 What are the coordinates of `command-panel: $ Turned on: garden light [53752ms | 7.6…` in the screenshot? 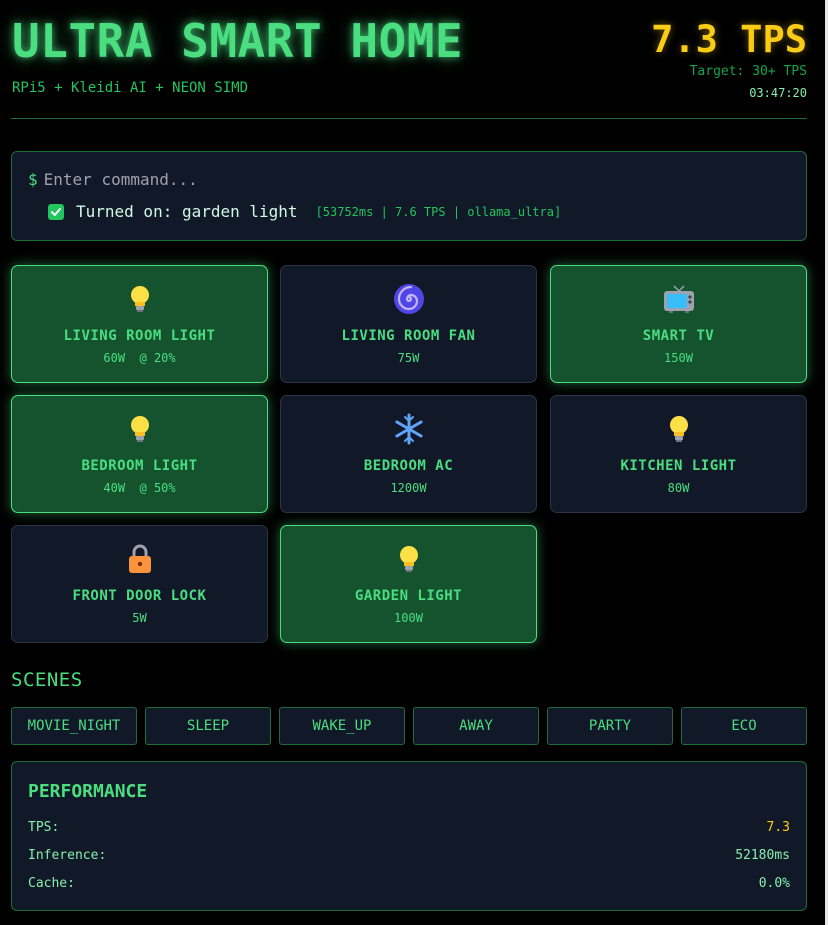 It's located at (409, 196).